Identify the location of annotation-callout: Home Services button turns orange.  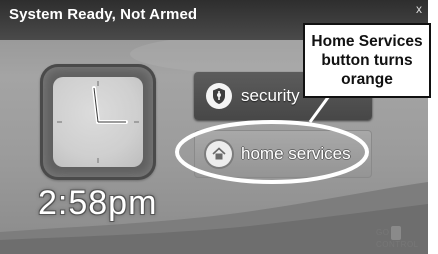
(367, 60).